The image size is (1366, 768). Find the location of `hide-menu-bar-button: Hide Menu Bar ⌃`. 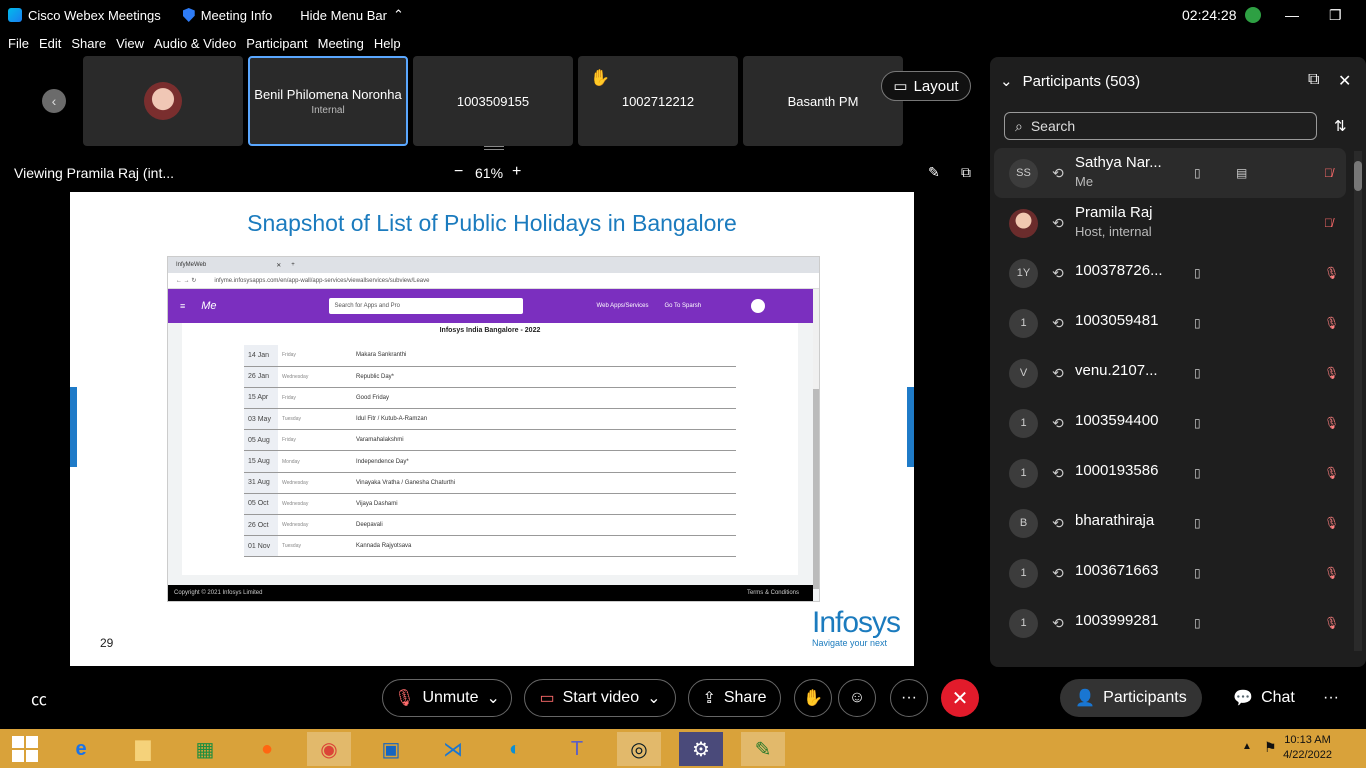

hide-menu-bar-button: Hide Menu Bar ⌃ is located at coordinates (352, 15).